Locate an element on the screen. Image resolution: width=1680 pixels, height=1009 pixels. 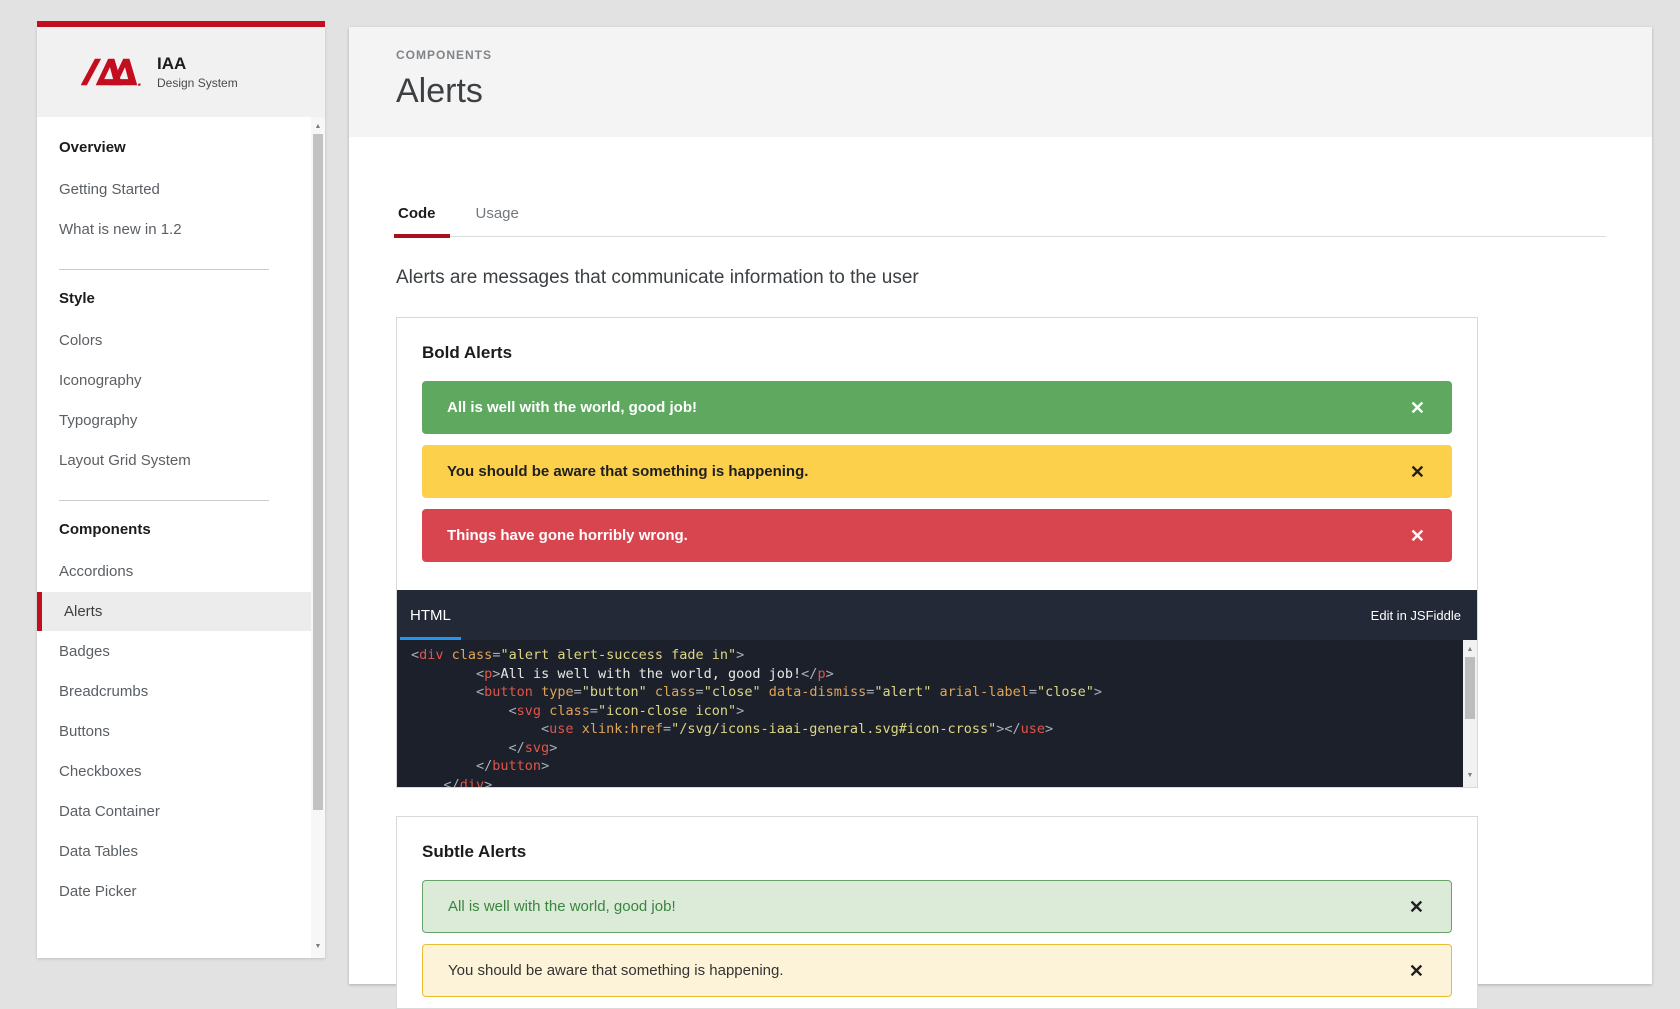
code-line: </div> is located at coordinates (452, 782).